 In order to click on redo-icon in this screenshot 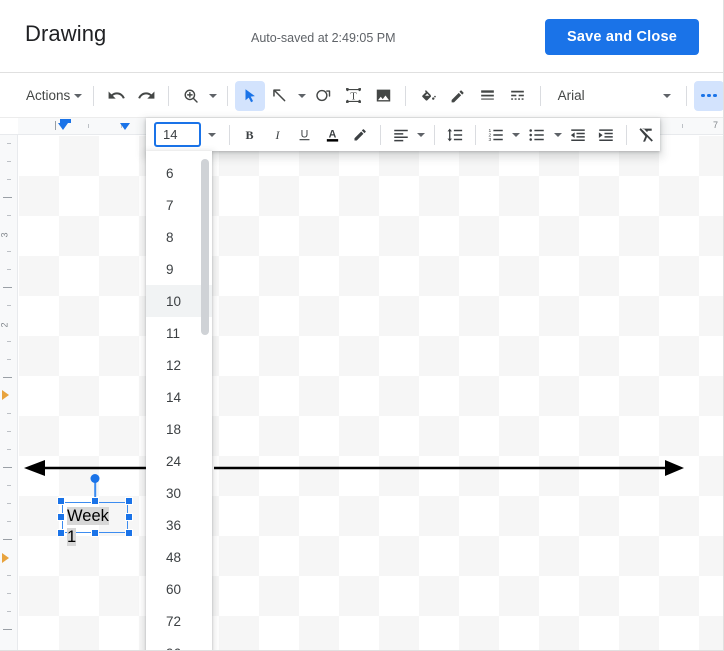, I will do `click(146, 95)`.